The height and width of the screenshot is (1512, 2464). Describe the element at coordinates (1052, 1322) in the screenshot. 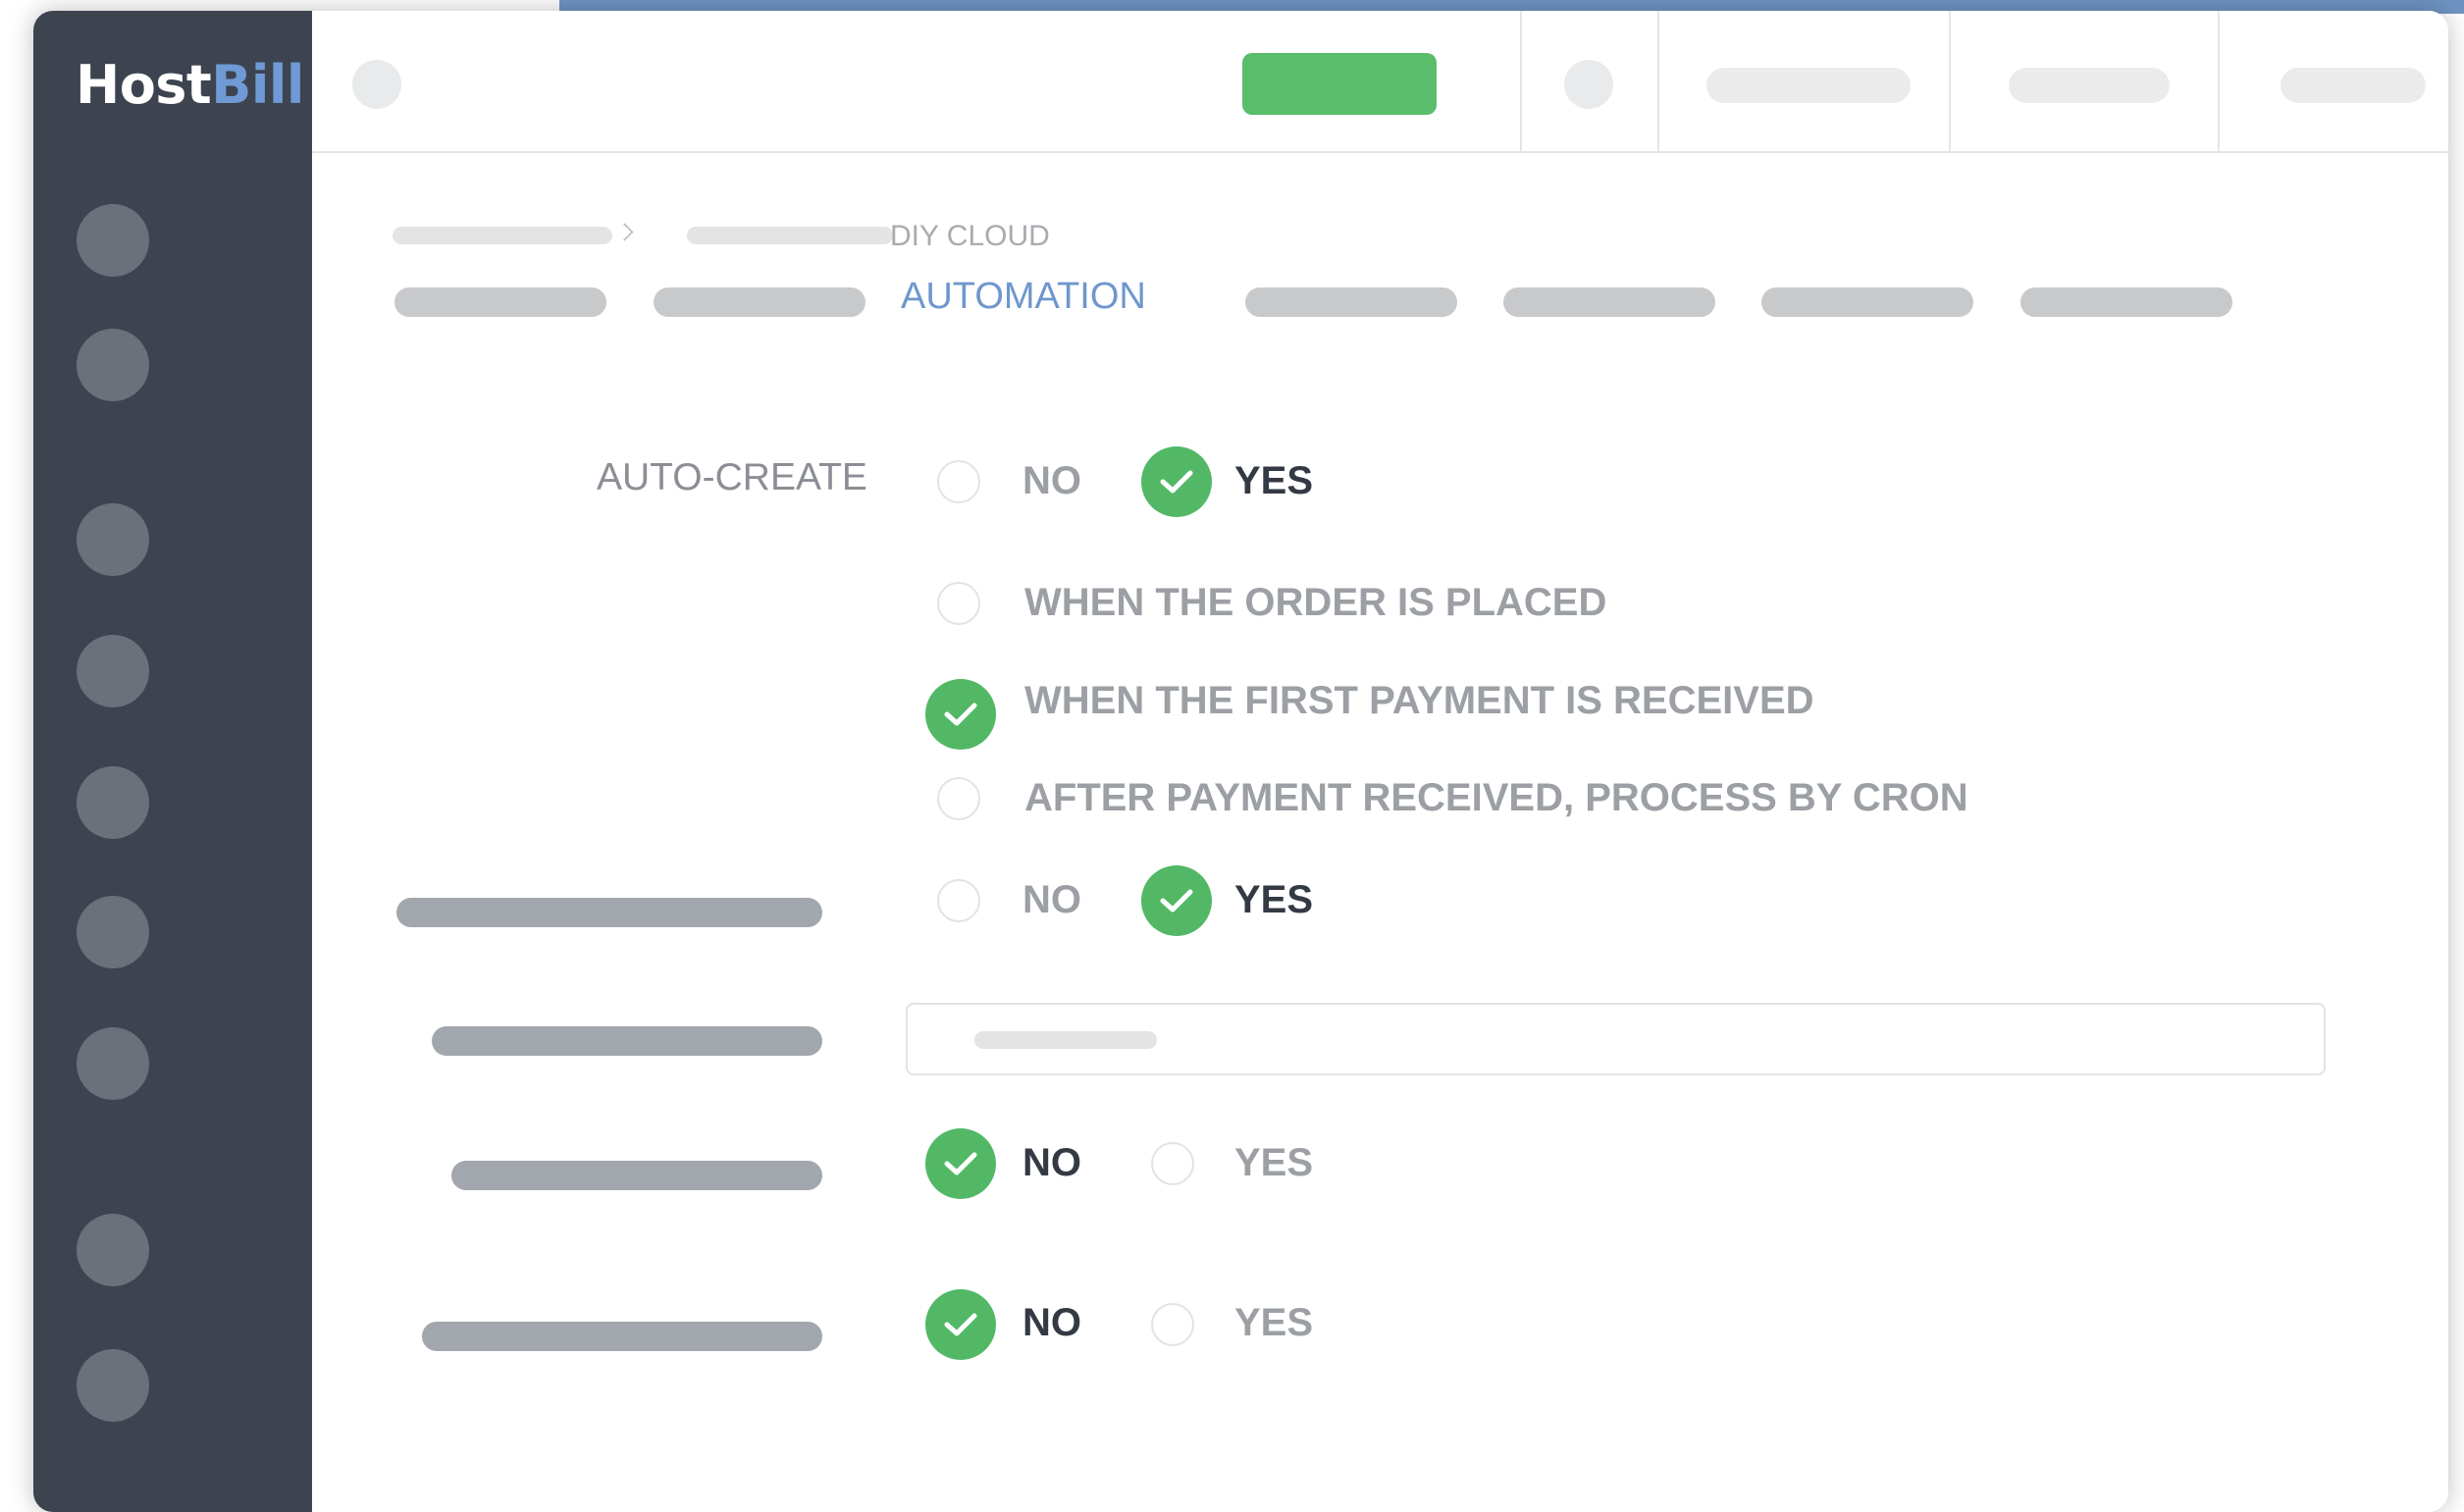

I see `row5-no-label: NO` at that location.